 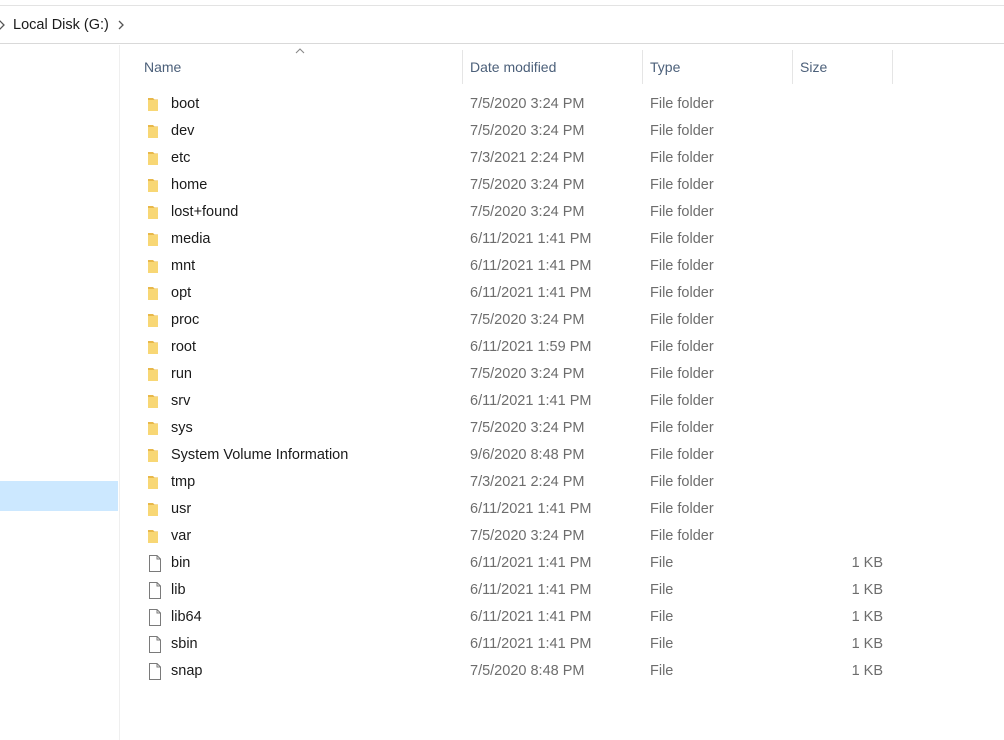 What do you see at coordinates (527, 671) in the screenshot?
I see `file-date-modified: 7/5/2020 8:48 PM` at bounding box center [527, 671].